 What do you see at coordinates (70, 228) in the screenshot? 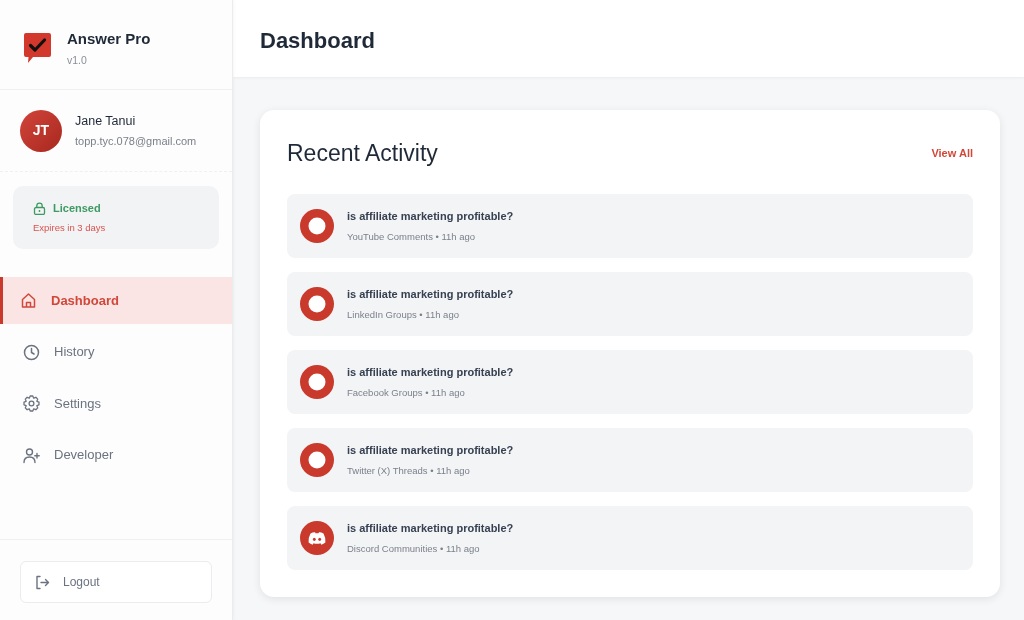
I see `license-expiry: Expires in 3 days` at bounding box center [70, 228].